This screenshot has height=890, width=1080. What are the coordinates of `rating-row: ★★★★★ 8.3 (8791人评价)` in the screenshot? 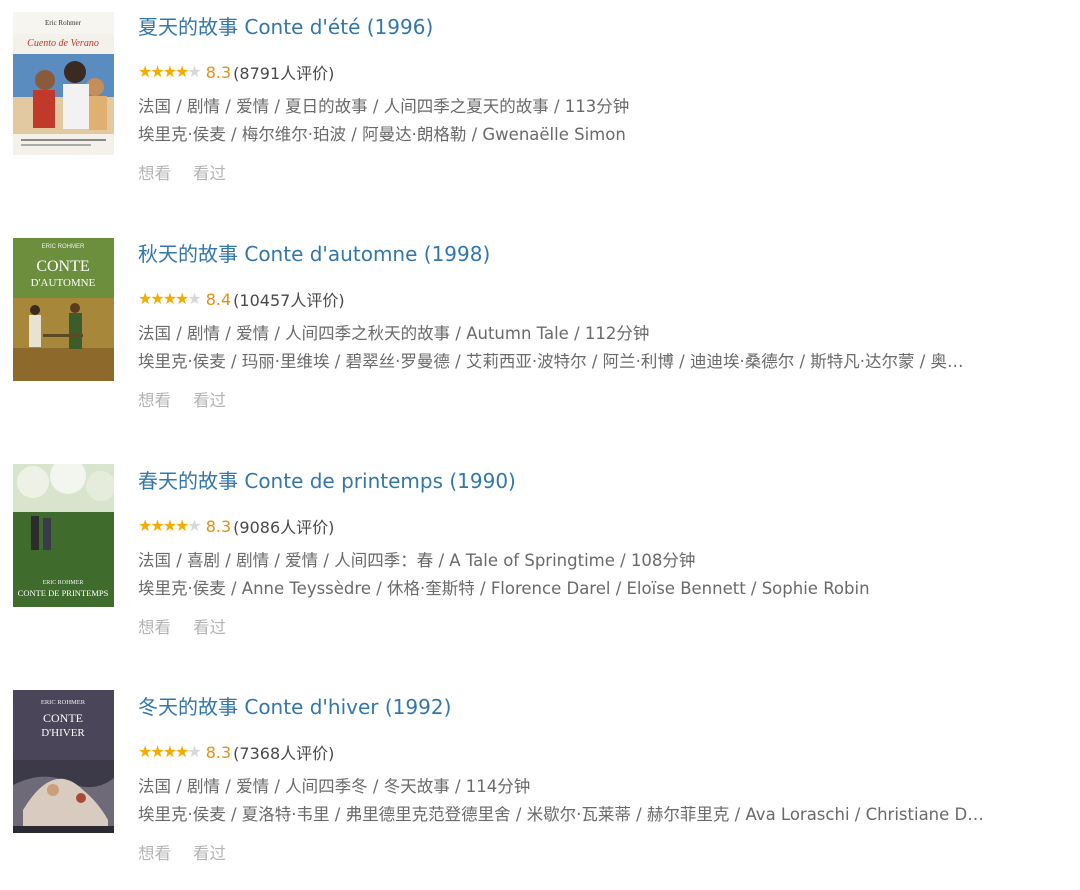 It's located at (236, 72).